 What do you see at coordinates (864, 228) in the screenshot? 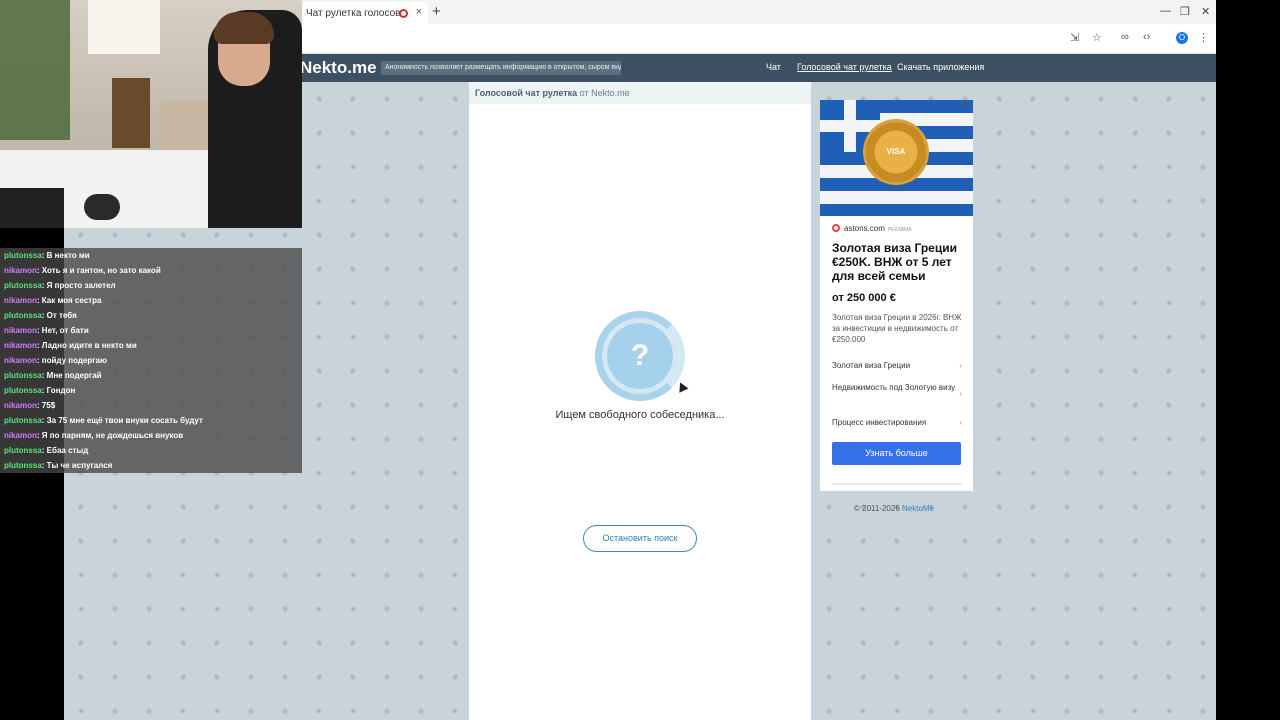
I see `ad-source-domain: astons.com` at bounding box center [864, 228].